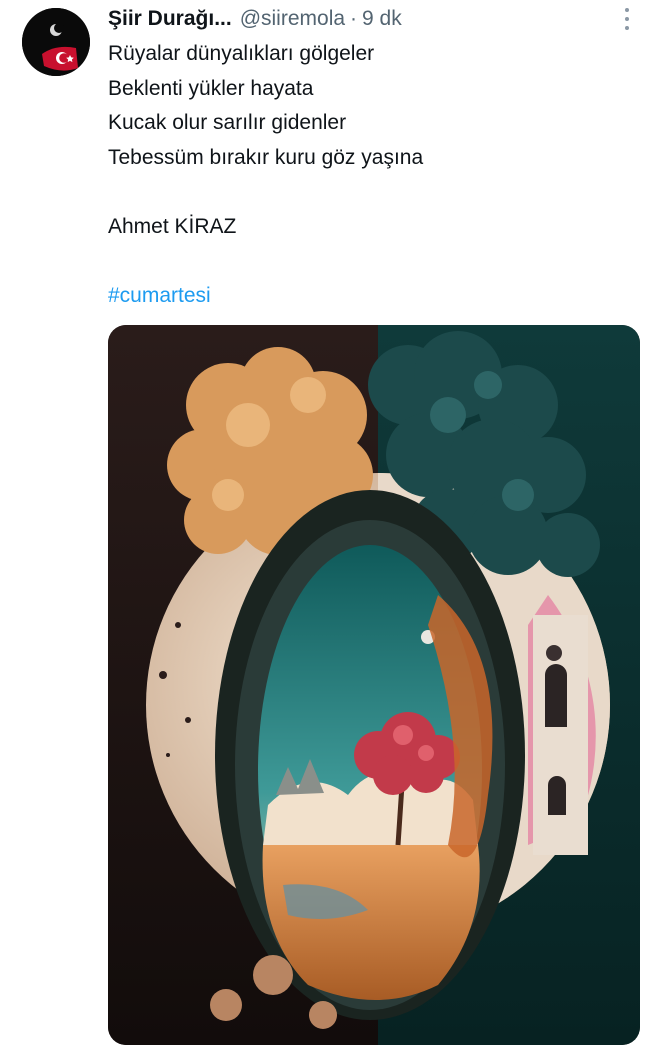 This screenshot has width=661, height=1045. Describe the element at coordinates (266, 157) in the screenshot. I see `tweet-line: Tebessüm bırakır kuru göz yaşına` at that location.